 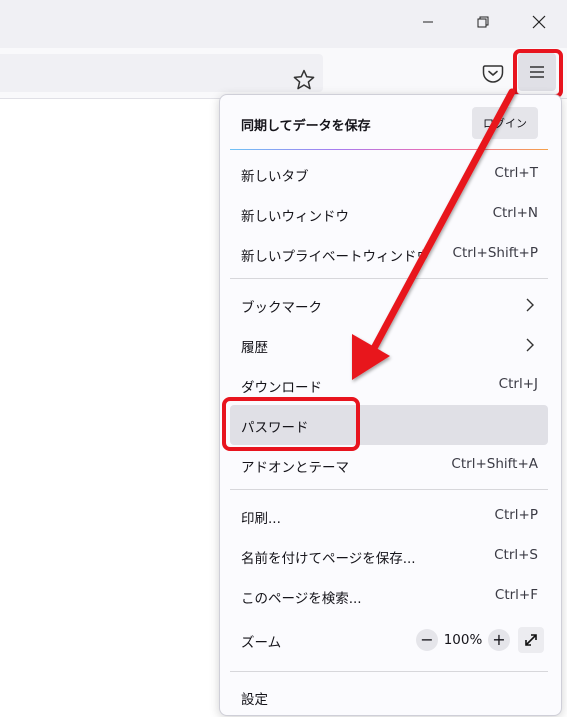 What do you see at coordinates (295, 217) in the screenshot?
I see `menu-item-label: 新しいウィンドウ` at bounding box center [295, 217].